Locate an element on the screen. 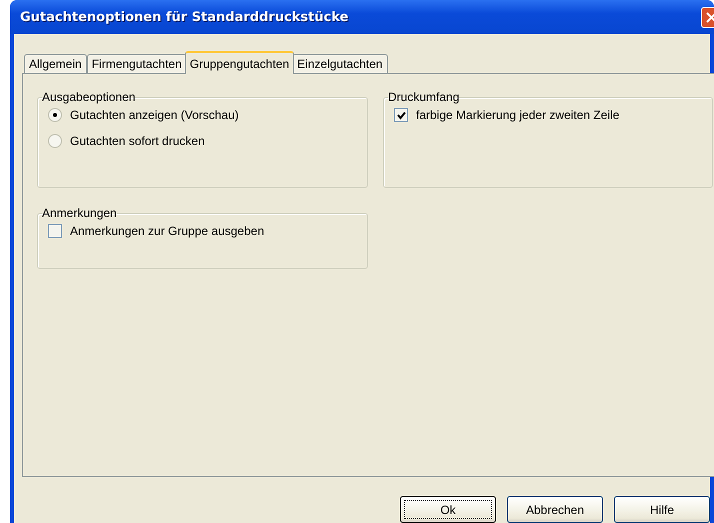 The width and height of the screenshot is (714, 523). radio-option: Gutachten sofort drucken is located at coordinates (202, 141).